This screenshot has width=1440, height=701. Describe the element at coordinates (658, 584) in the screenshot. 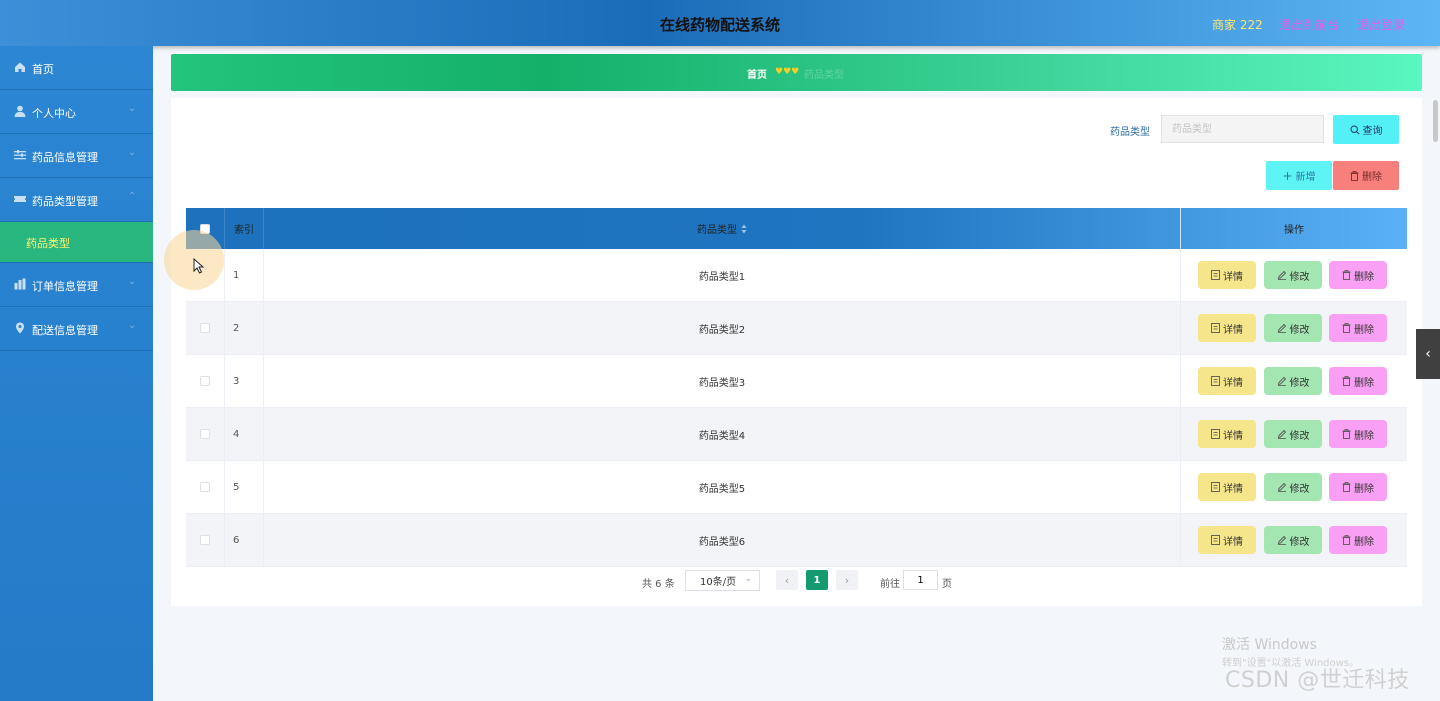

I see `pagination-total: 共 6 条` at that location.